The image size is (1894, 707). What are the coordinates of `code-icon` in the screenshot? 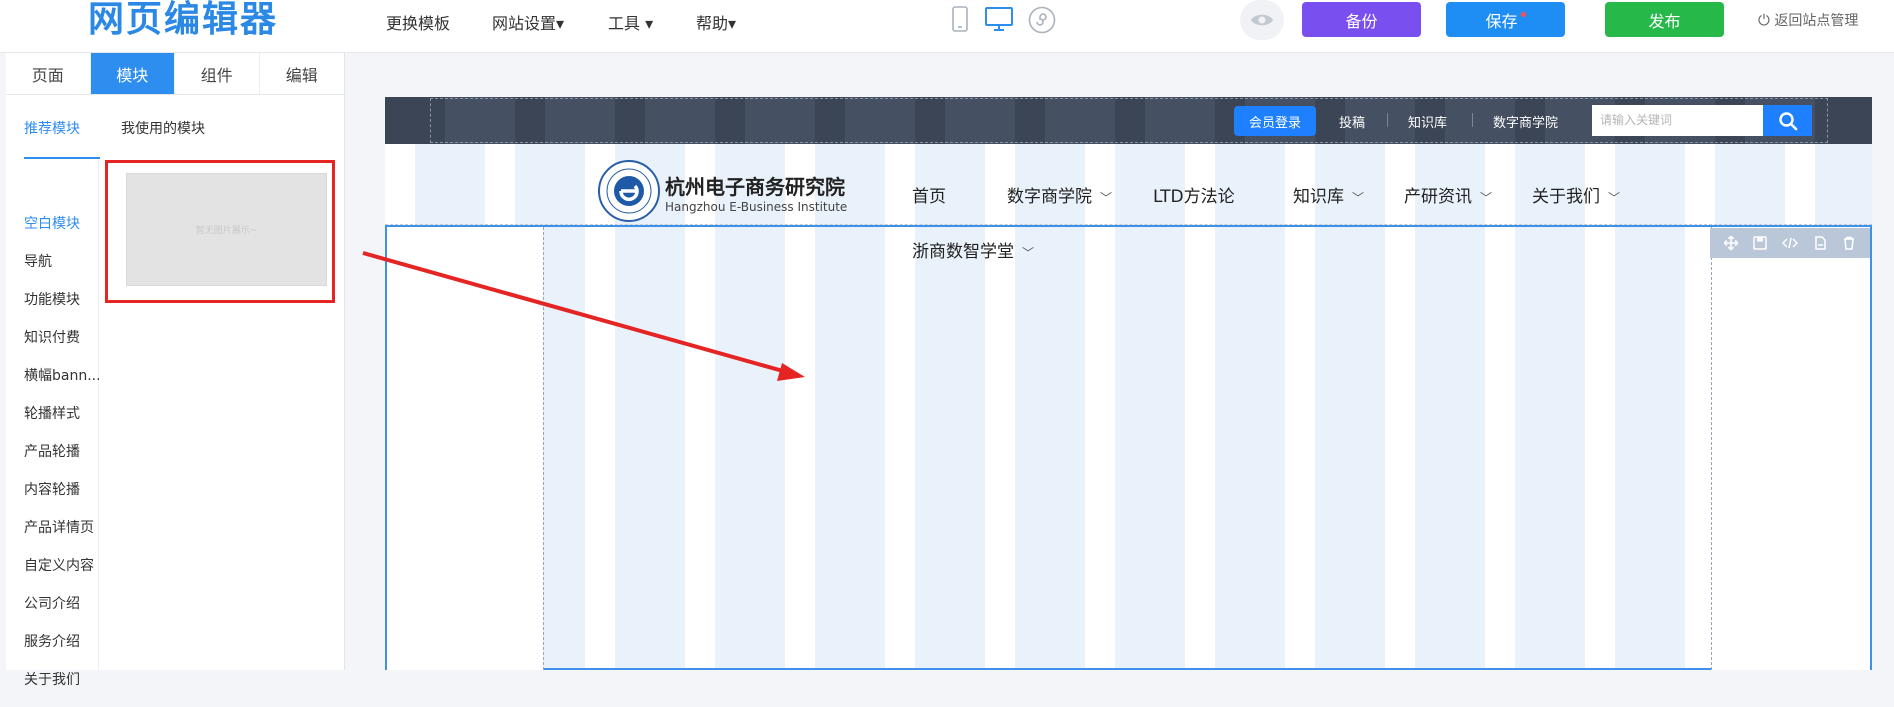 It's located at (1789, 243).